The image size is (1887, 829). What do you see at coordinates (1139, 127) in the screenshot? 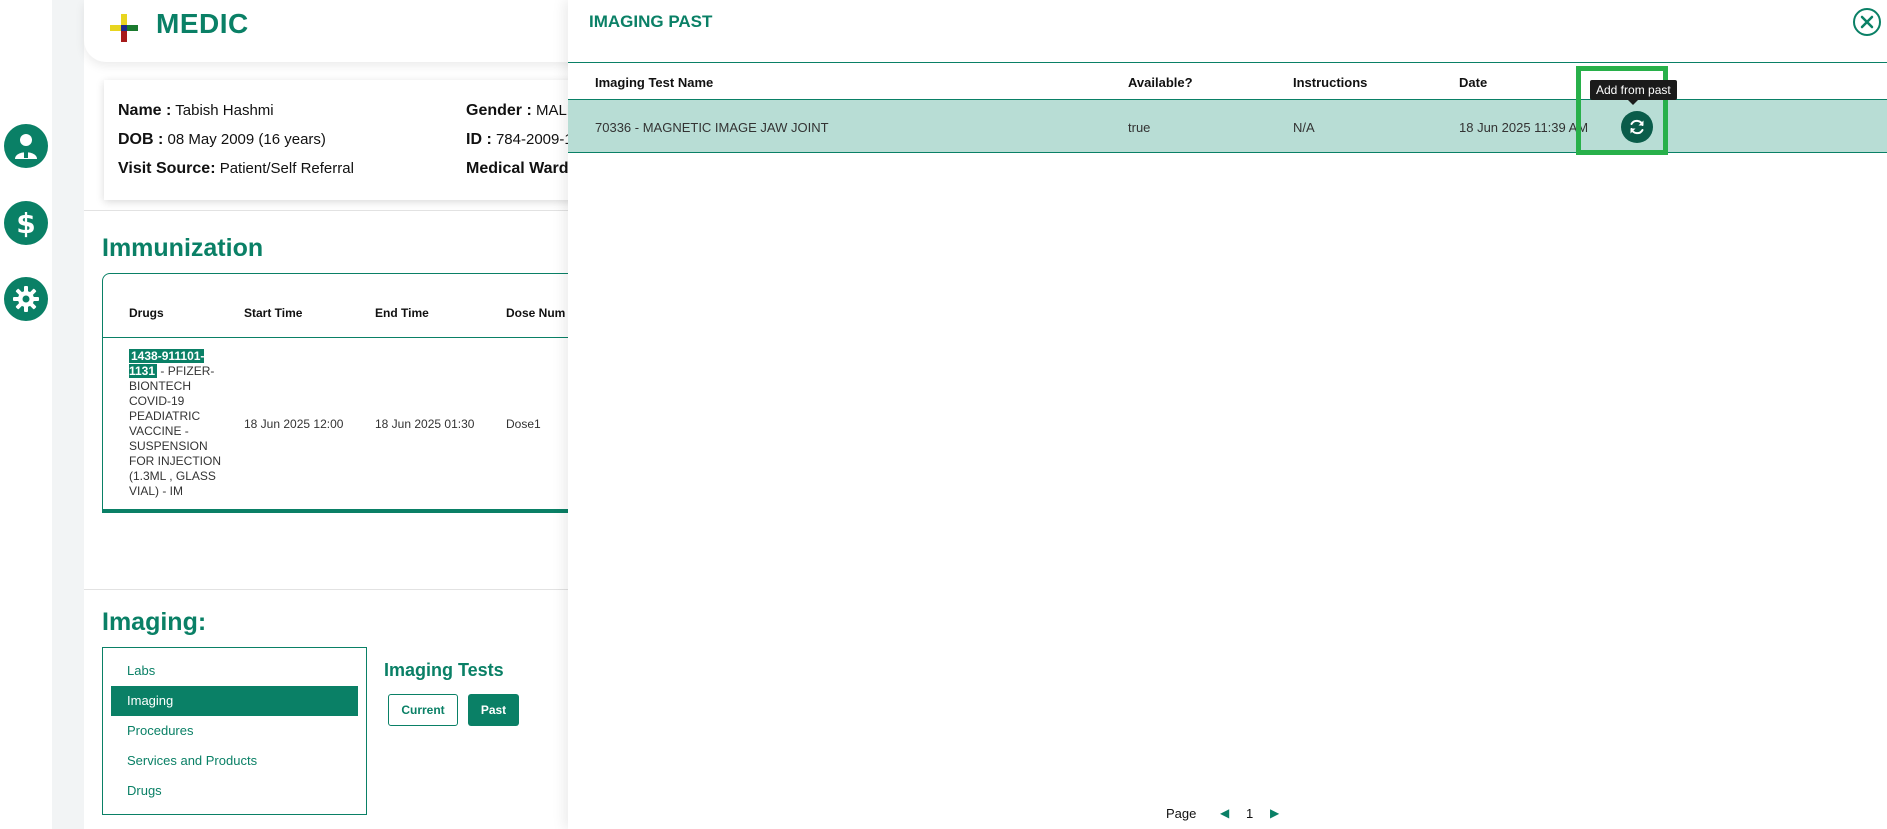
I see `available-cell: true` at bounding box center [1139, 127].